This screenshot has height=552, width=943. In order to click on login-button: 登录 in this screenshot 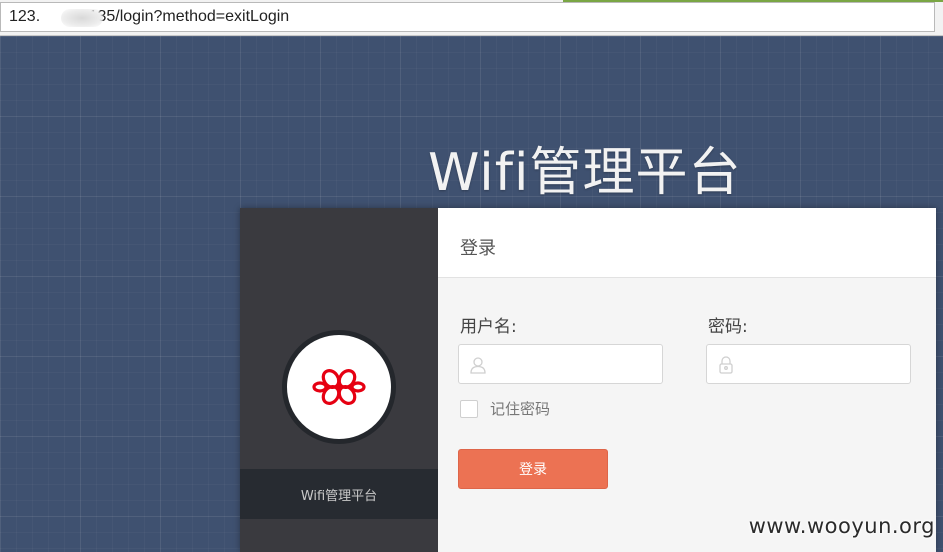, I will do `click(533, 469)`.